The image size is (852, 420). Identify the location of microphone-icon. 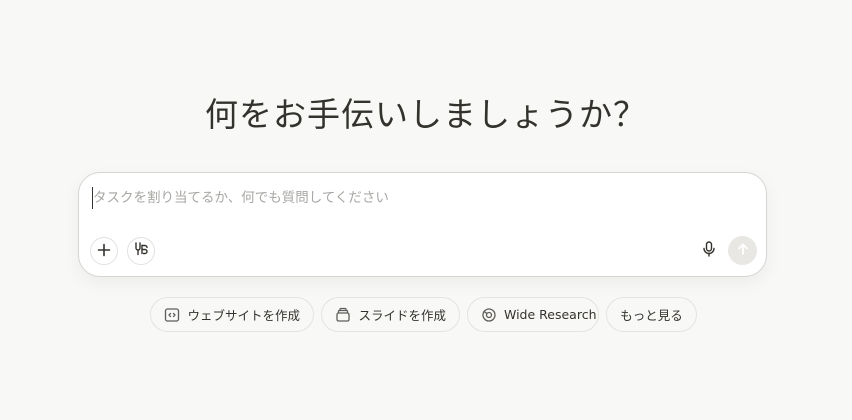
(709, 251).